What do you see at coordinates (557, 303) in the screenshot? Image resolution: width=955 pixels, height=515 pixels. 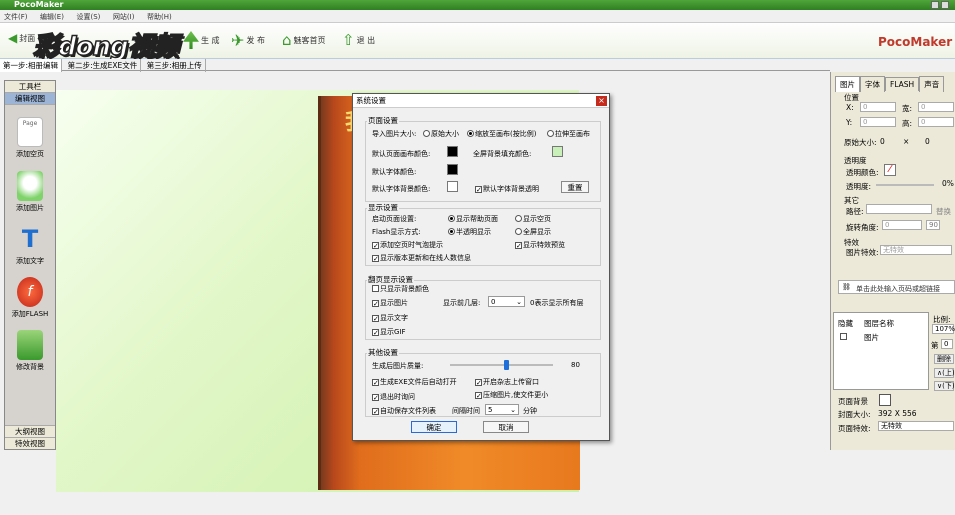 I see `layers-note: 0表示显示所有层` at bounding box center [557, 303].